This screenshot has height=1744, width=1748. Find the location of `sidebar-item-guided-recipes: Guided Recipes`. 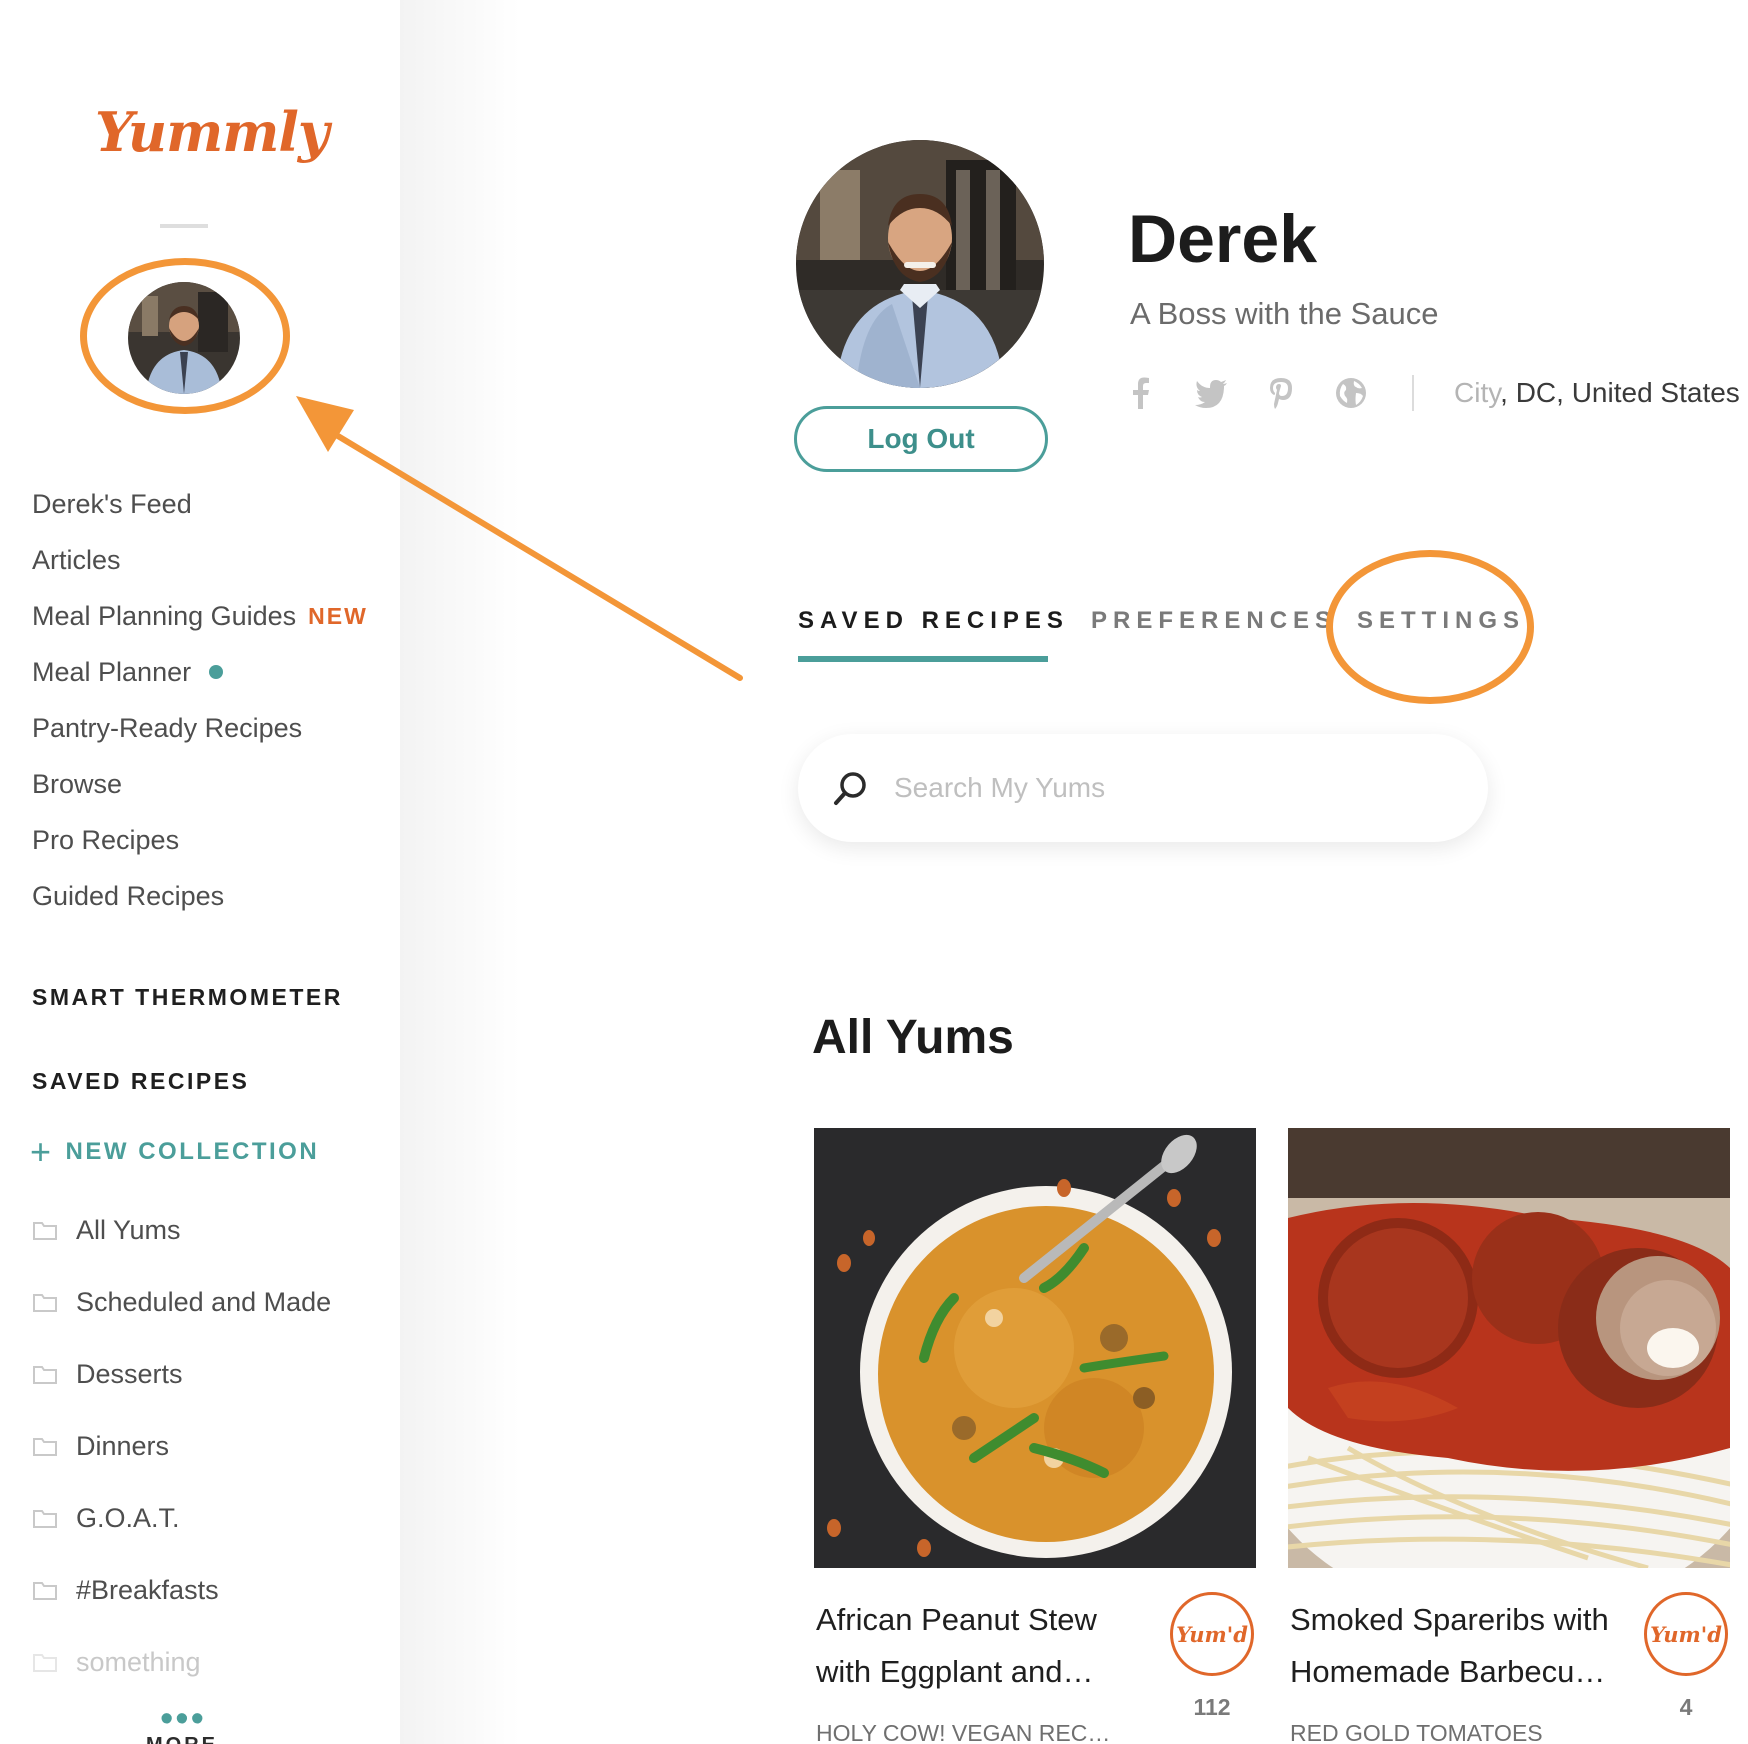

sidebar-item-guided-recipes: Guided Recipes is located at coordinates (200, 896).